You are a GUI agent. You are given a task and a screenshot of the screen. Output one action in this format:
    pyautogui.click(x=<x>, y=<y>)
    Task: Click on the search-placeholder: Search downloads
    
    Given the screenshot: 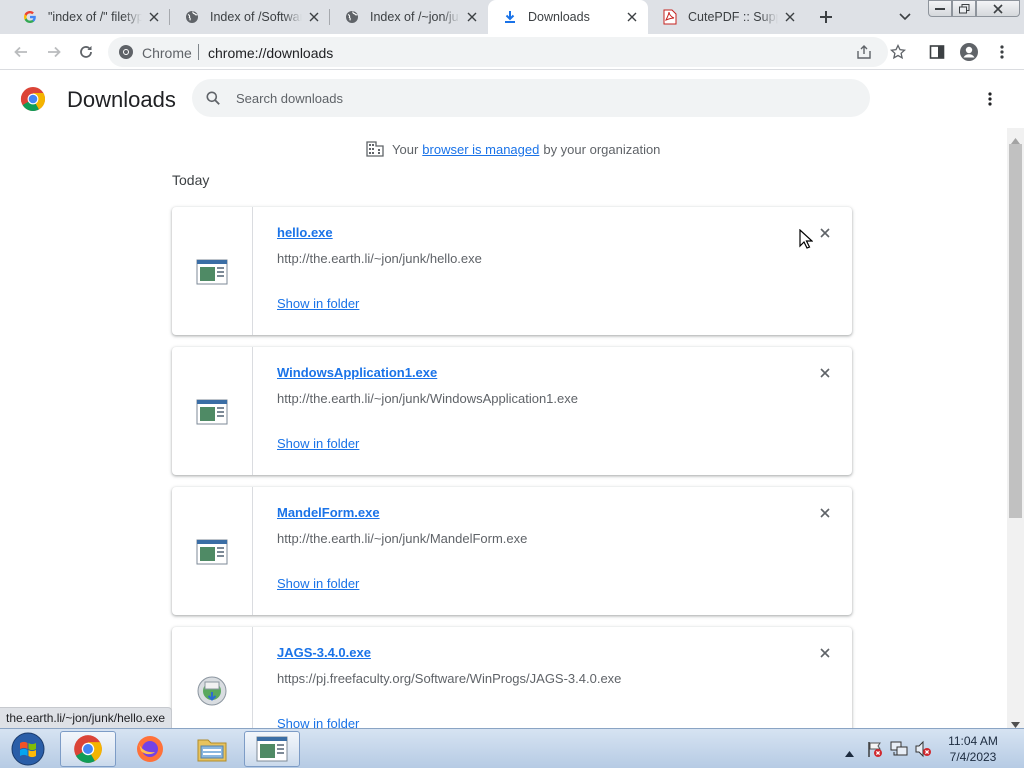 What is the action you would take?
    pyautogui.click(x=289, y=98)
    